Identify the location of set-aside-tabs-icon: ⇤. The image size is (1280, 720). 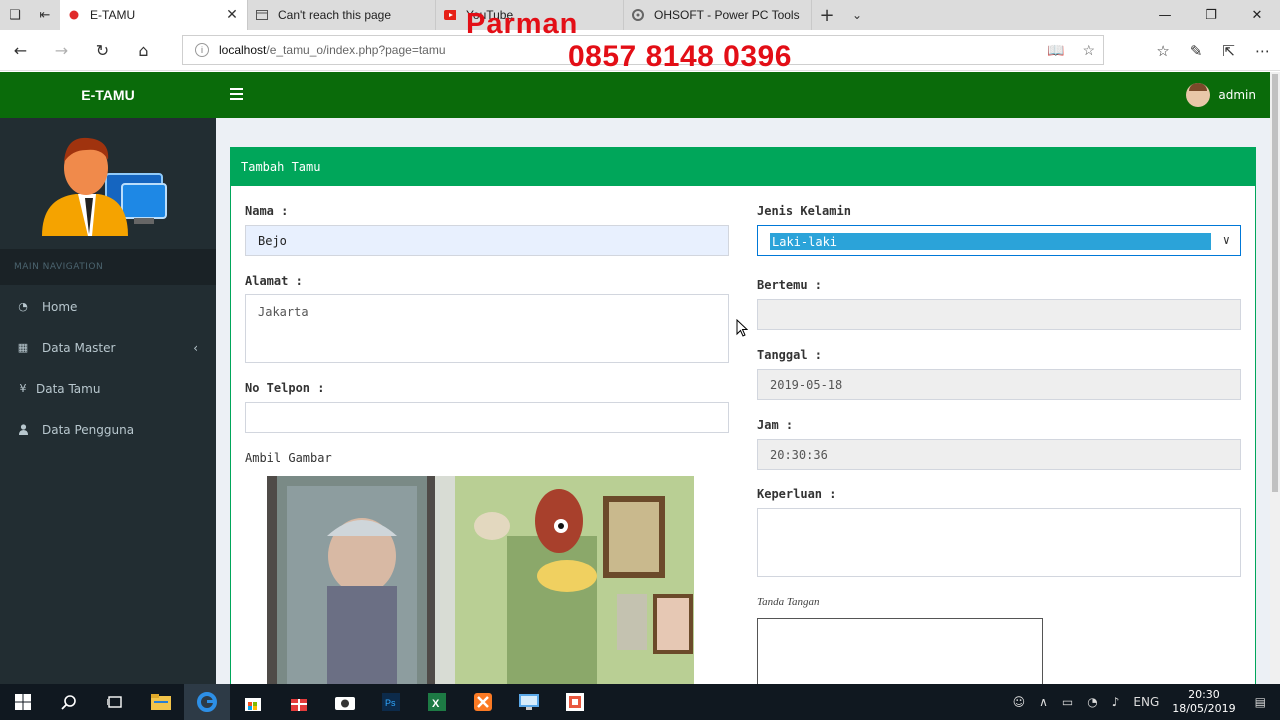
(45, 15).